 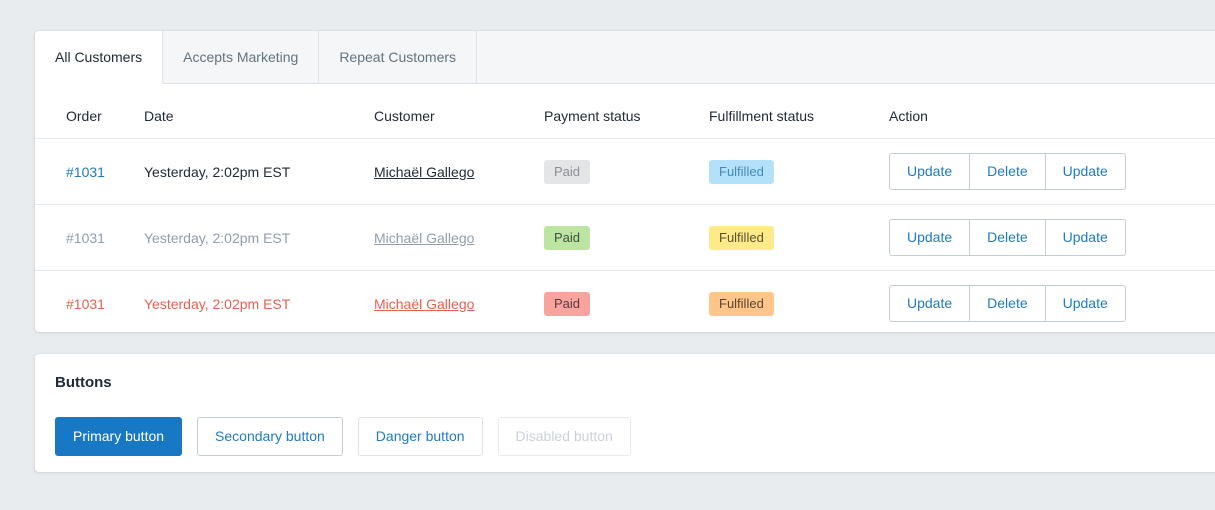 What do you see at coordinates (846, 57) in the screenshot?
I see `tab-bar-filler` at bounding box center [846, 57].